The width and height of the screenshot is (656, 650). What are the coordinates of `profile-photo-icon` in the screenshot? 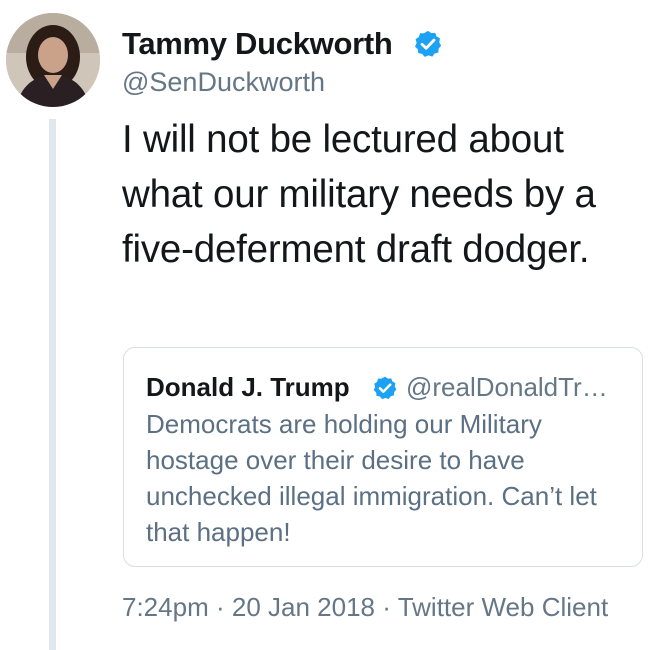 It's located at (53, 60).